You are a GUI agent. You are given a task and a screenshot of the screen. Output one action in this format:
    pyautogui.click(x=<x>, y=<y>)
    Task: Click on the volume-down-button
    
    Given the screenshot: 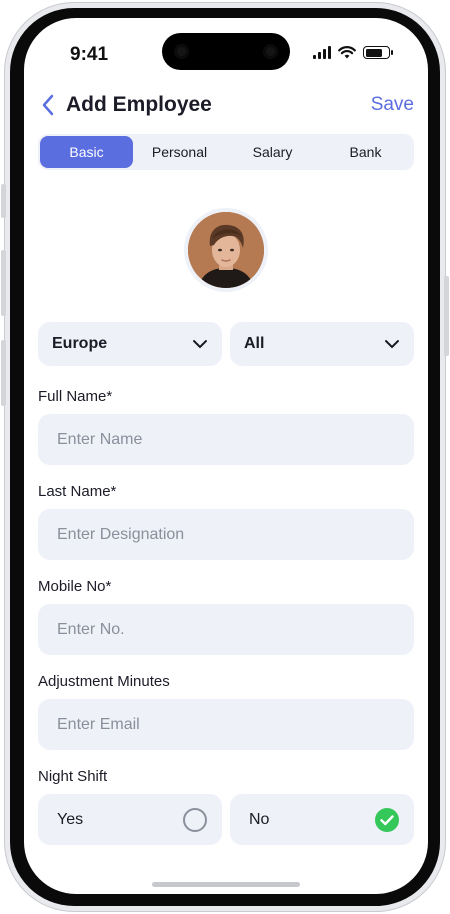 What is the action you would take?
    pyautogui.click(x=3, y=373)
    